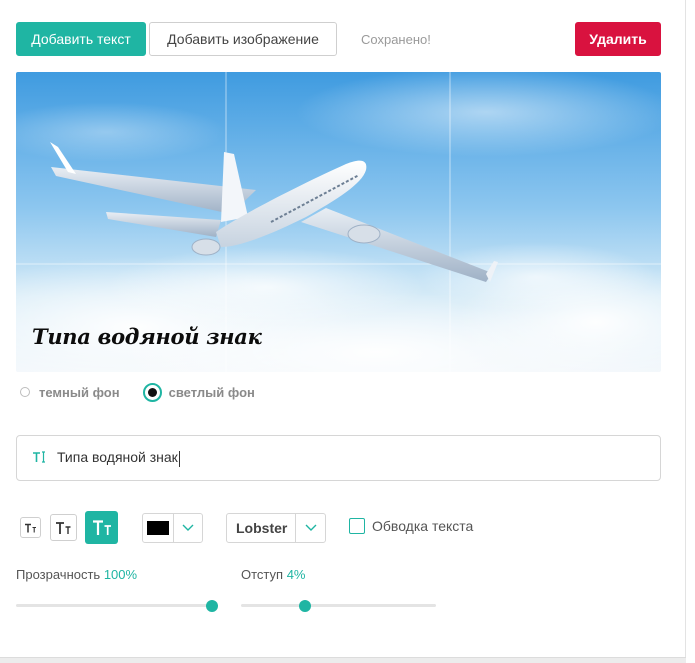 The width and height of the screenshot is (695, 663). What do you see at coordinates (422, 526) in the screenshot?
I see `text-outline-label: Обводка текста` at bounding box center [422, 526].